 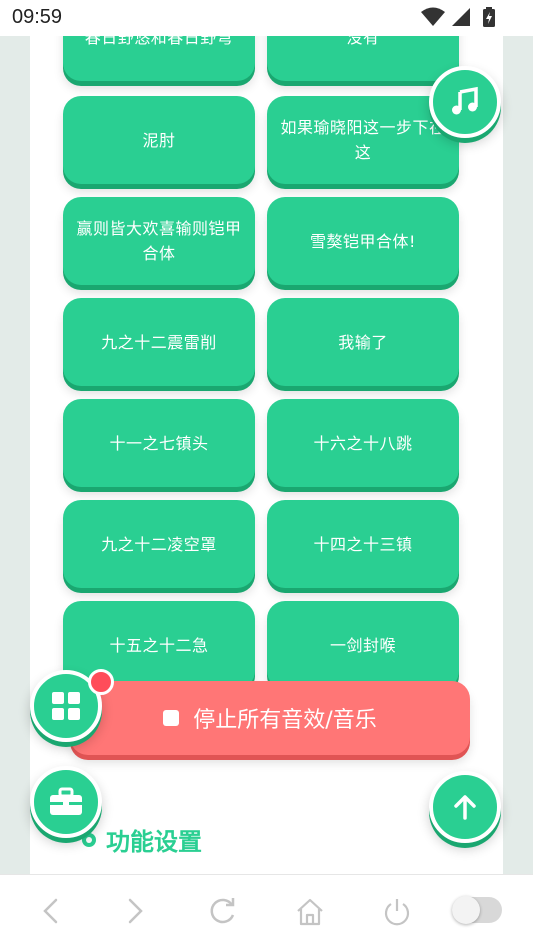 I want to click on sound-button: 赢则皆大欢喜输则铠甲合体, so click(x=159, y=241).